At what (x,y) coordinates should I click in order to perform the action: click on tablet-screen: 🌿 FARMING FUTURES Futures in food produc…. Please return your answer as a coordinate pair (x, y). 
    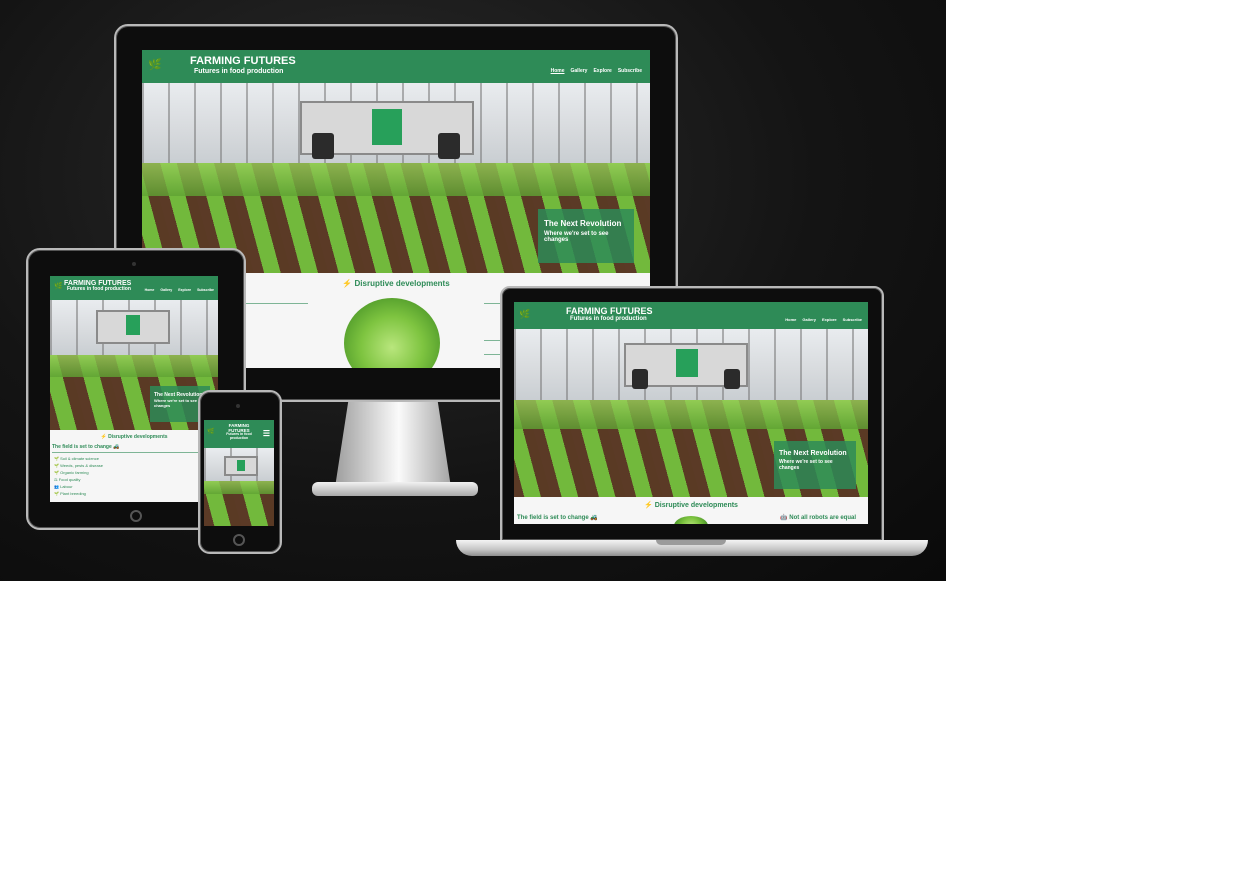
    Looking at the image, I should click on (134, 389).